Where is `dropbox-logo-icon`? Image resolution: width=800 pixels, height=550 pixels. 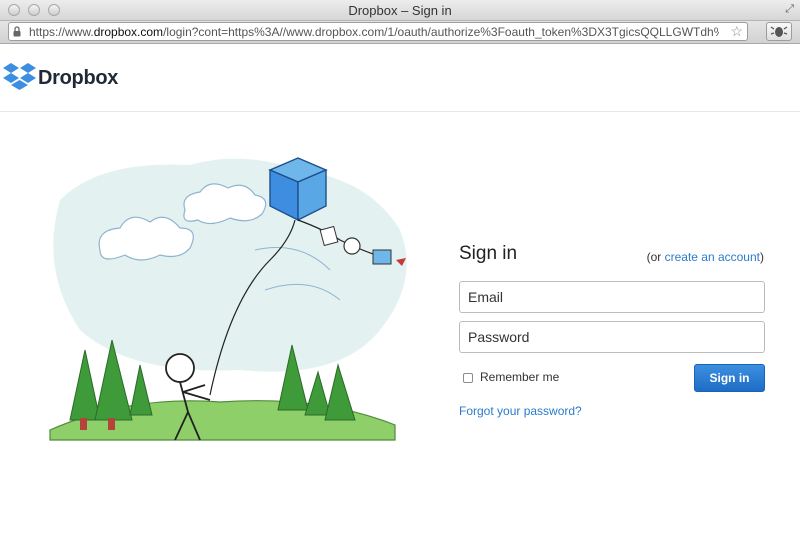
dropbox-logo-icon is located at coordinates (19, 77).